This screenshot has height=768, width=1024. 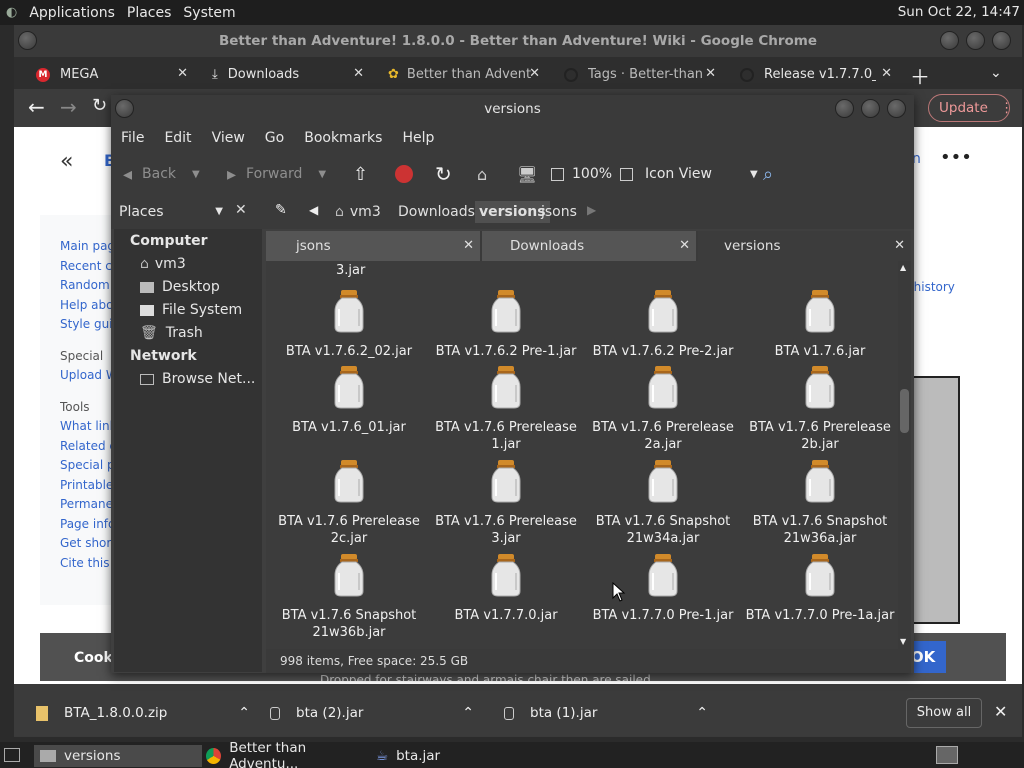 I want to click on collapse-sidebar-icon: «, so click(x=66, y=161).